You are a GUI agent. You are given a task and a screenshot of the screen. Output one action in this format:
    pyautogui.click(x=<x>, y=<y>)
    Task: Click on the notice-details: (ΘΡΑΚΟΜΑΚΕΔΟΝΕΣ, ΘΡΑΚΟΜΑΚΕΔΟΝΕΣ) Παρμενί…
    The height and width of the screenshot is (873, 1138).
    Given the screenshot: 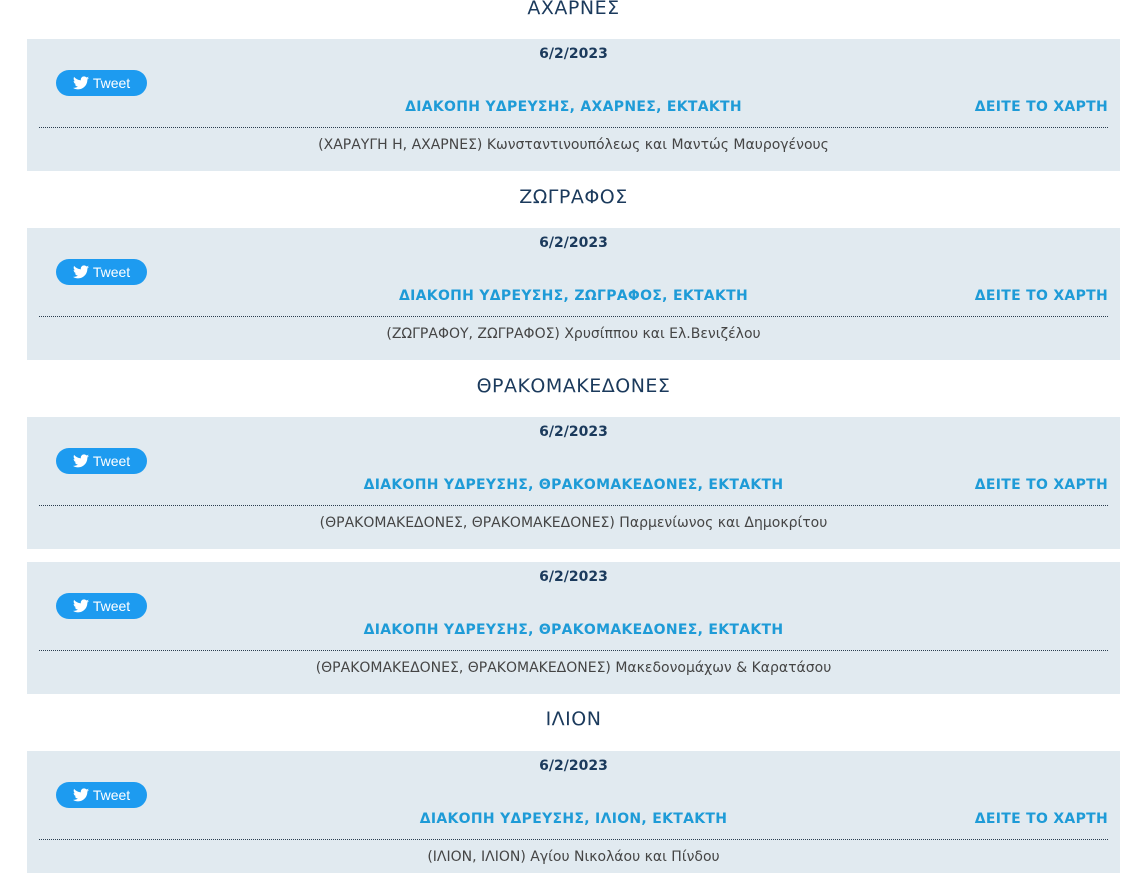 What is the action you would take?
    pyautogui.click(x=573, y=523)
    